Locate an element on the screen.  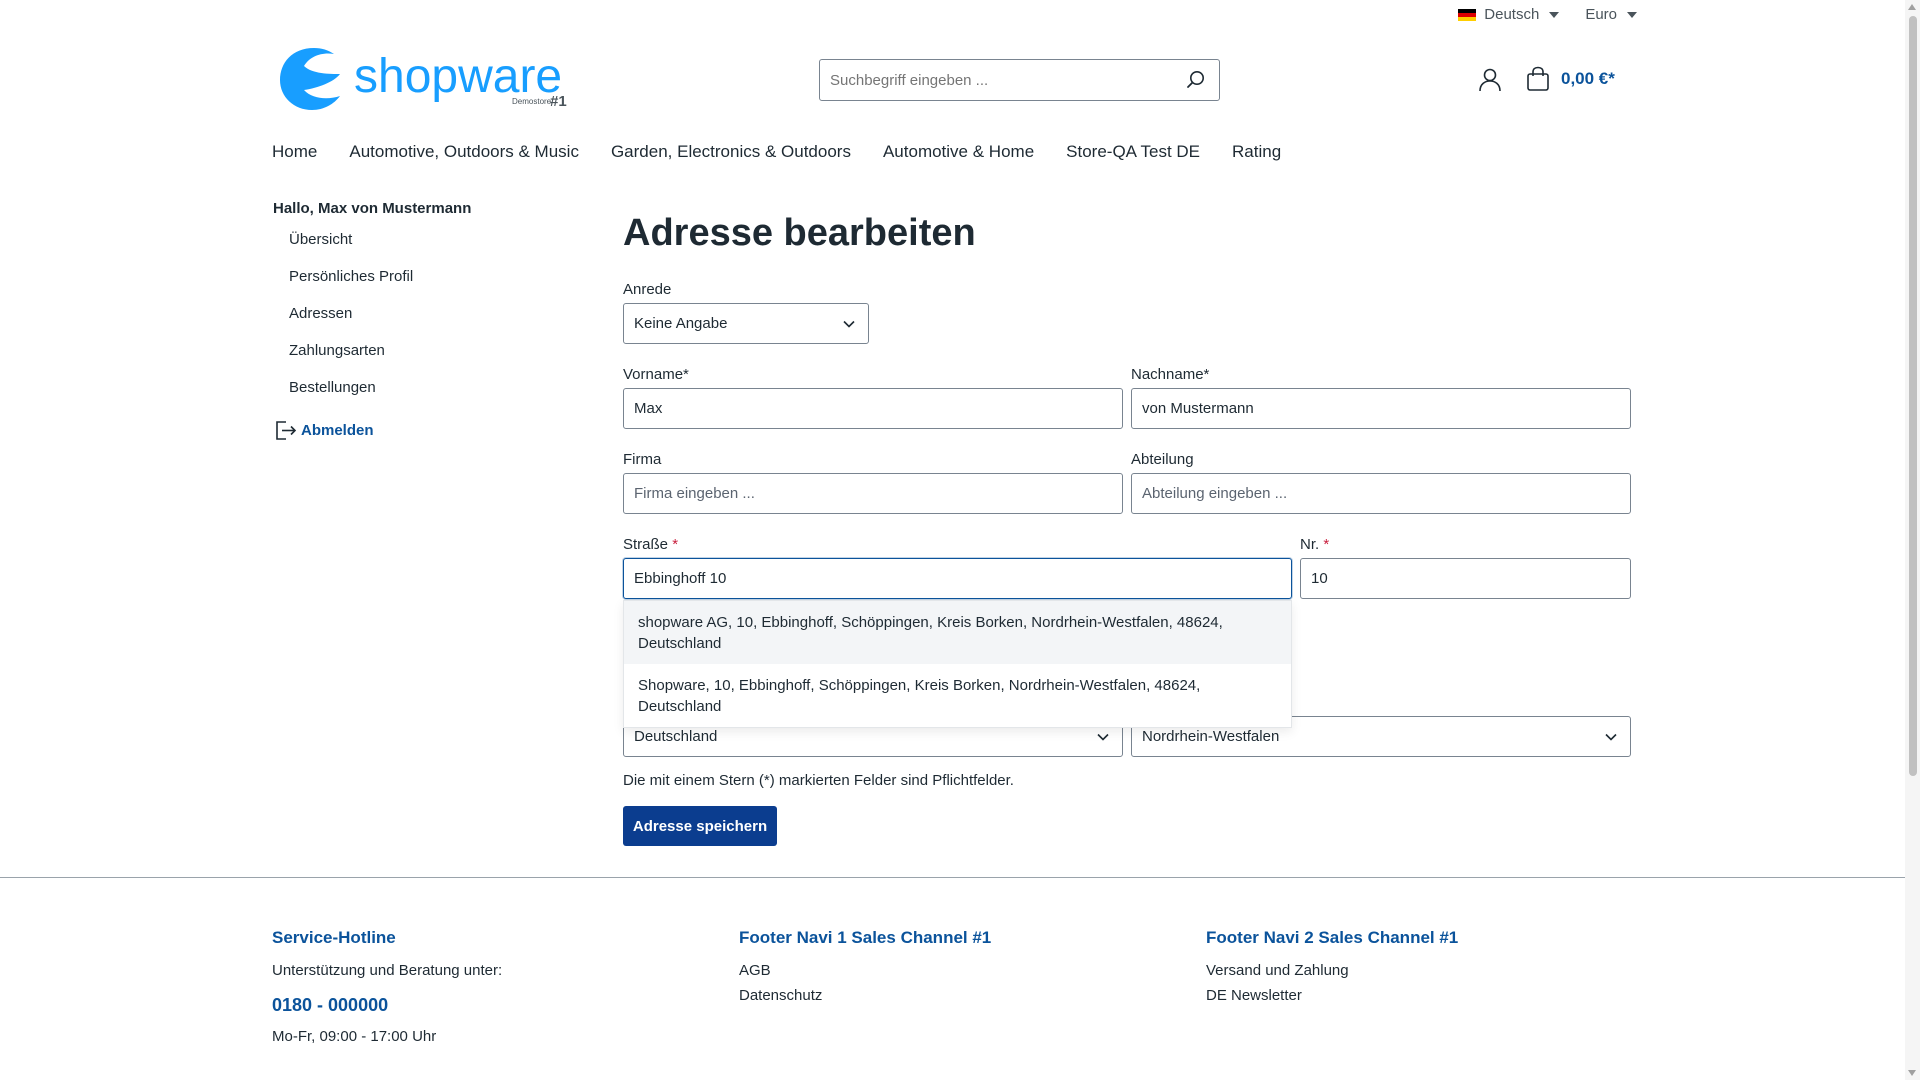
user-icon is located at coordinates (1490, 80).